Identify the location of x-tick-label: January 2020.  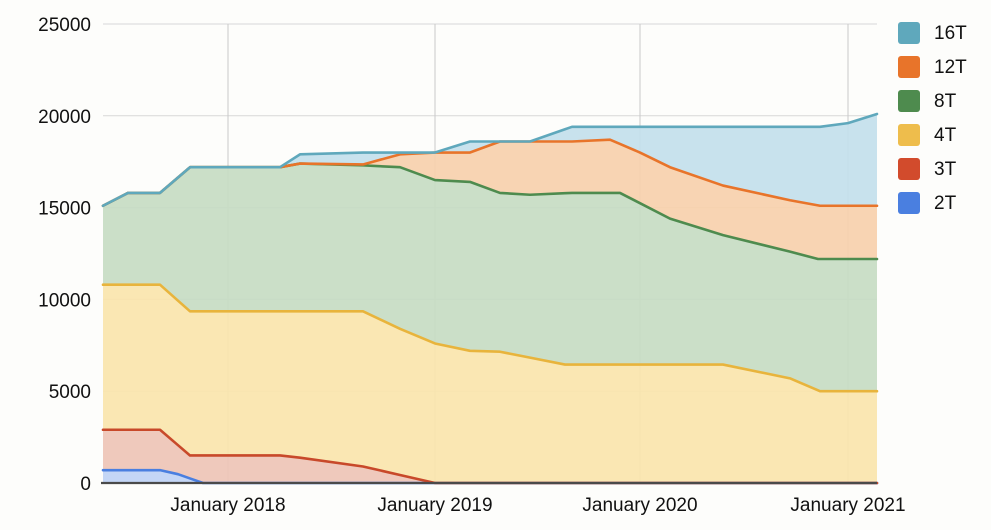
(639, 505).